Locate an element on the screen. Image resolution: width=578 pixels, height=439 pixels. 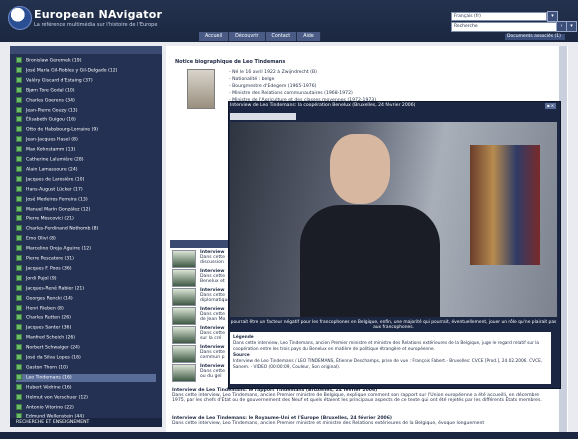
sidebar-item-person: Hubert Védrine (16) is located at coordinates (44, 387).